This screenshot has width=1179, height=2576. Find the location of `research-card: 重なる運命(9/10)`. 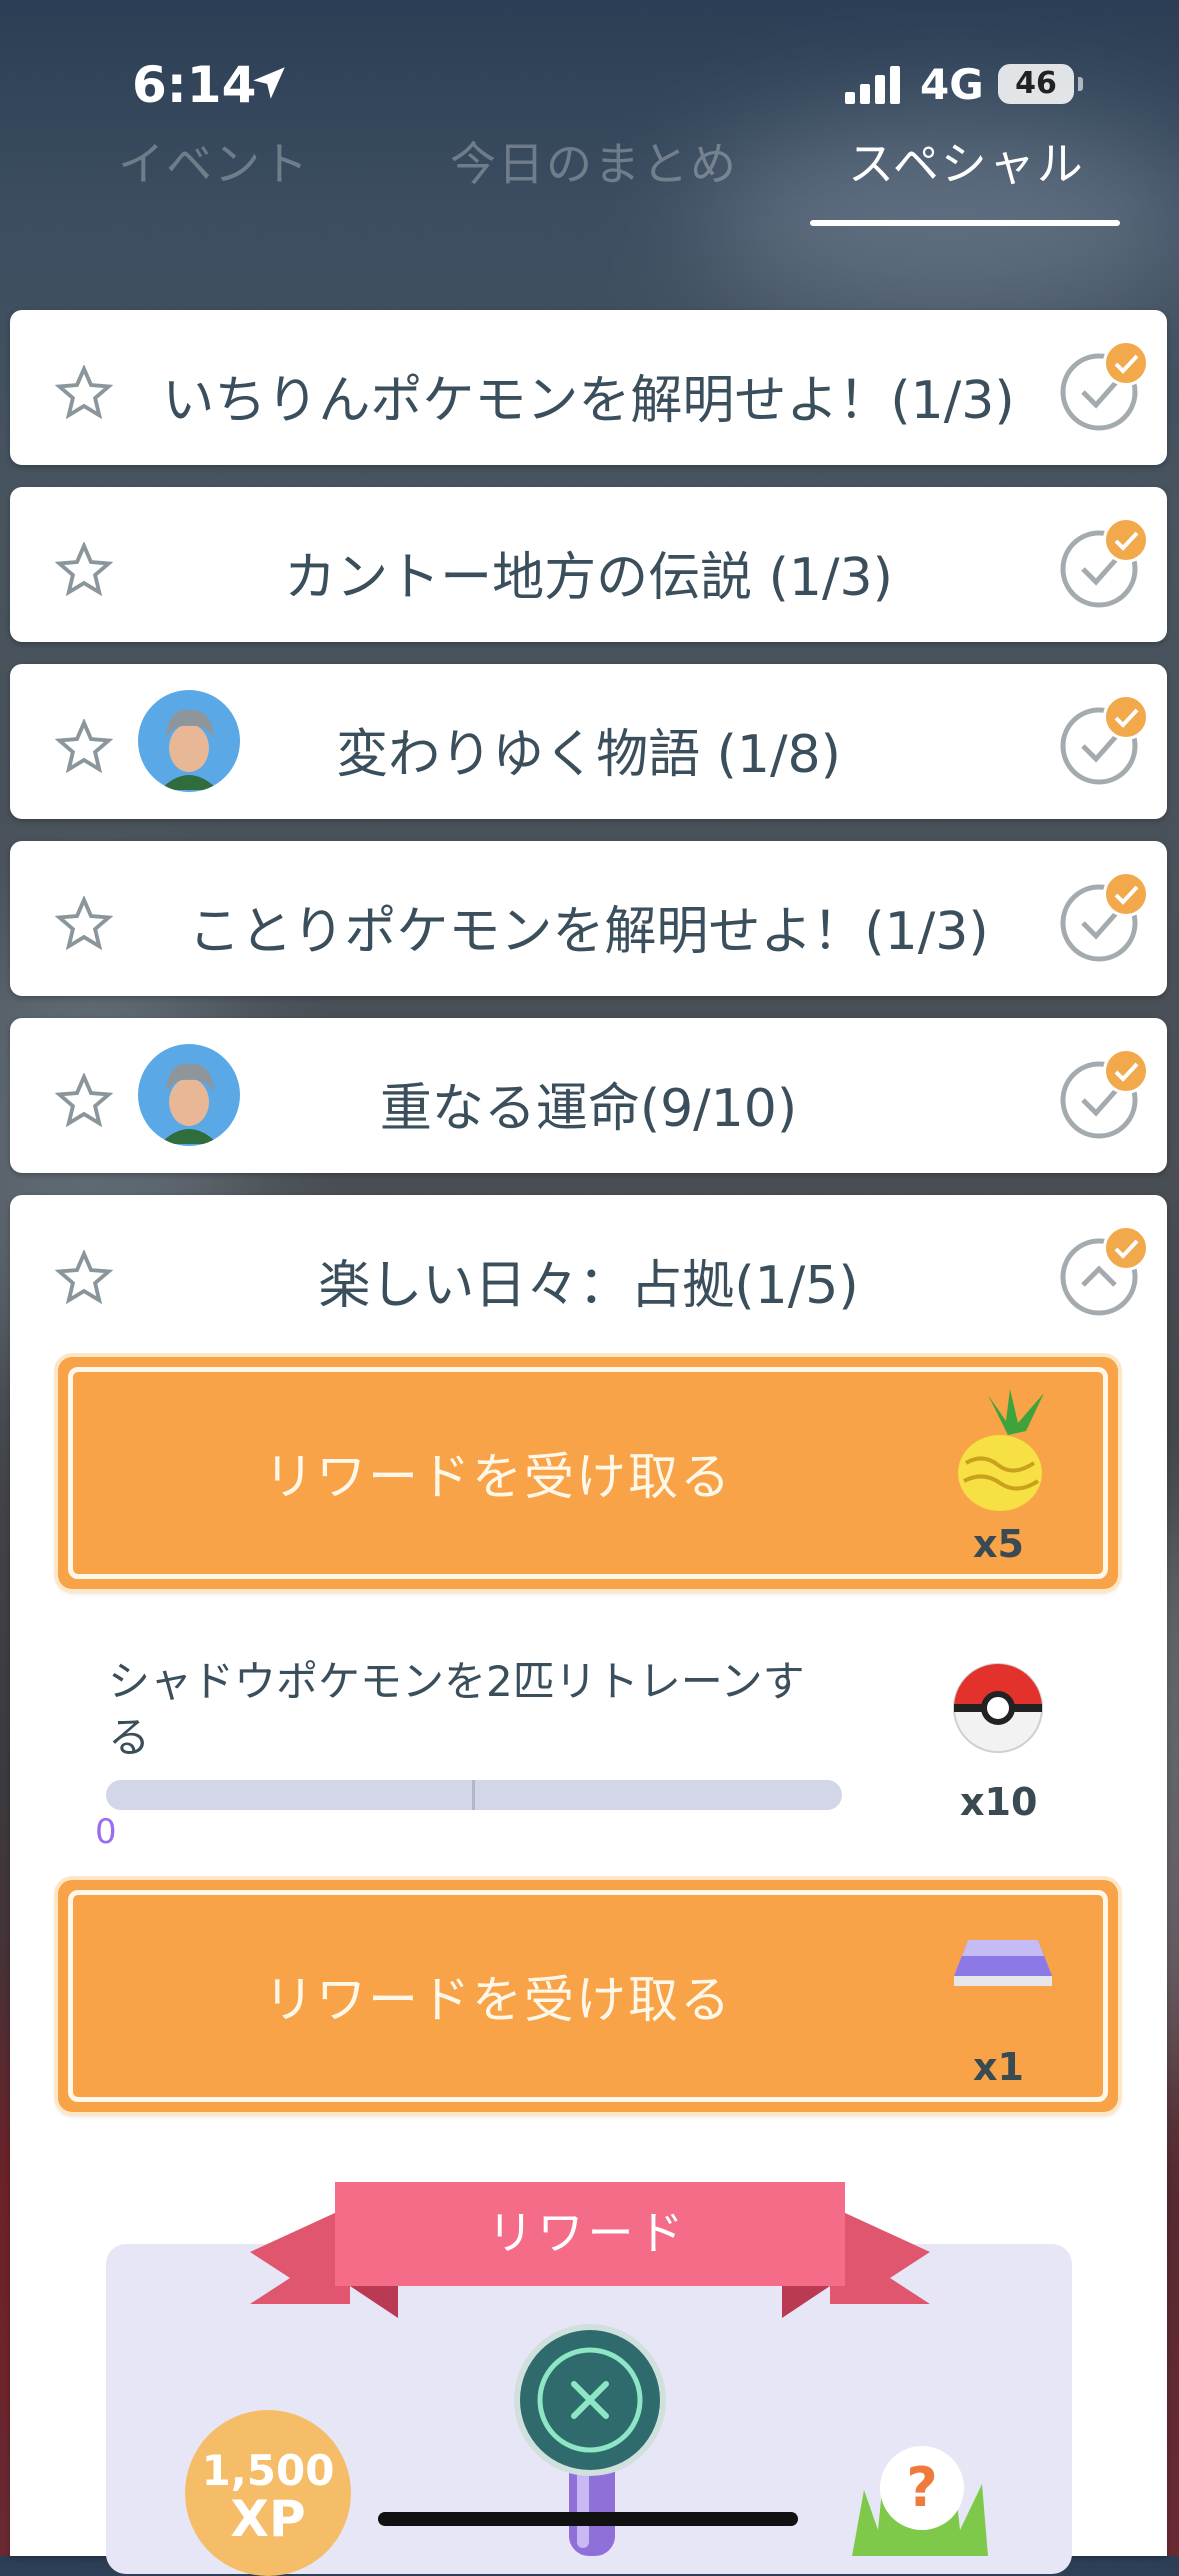

research-card: 重なる運命(9/10) is located at coordinates (588, 1095).